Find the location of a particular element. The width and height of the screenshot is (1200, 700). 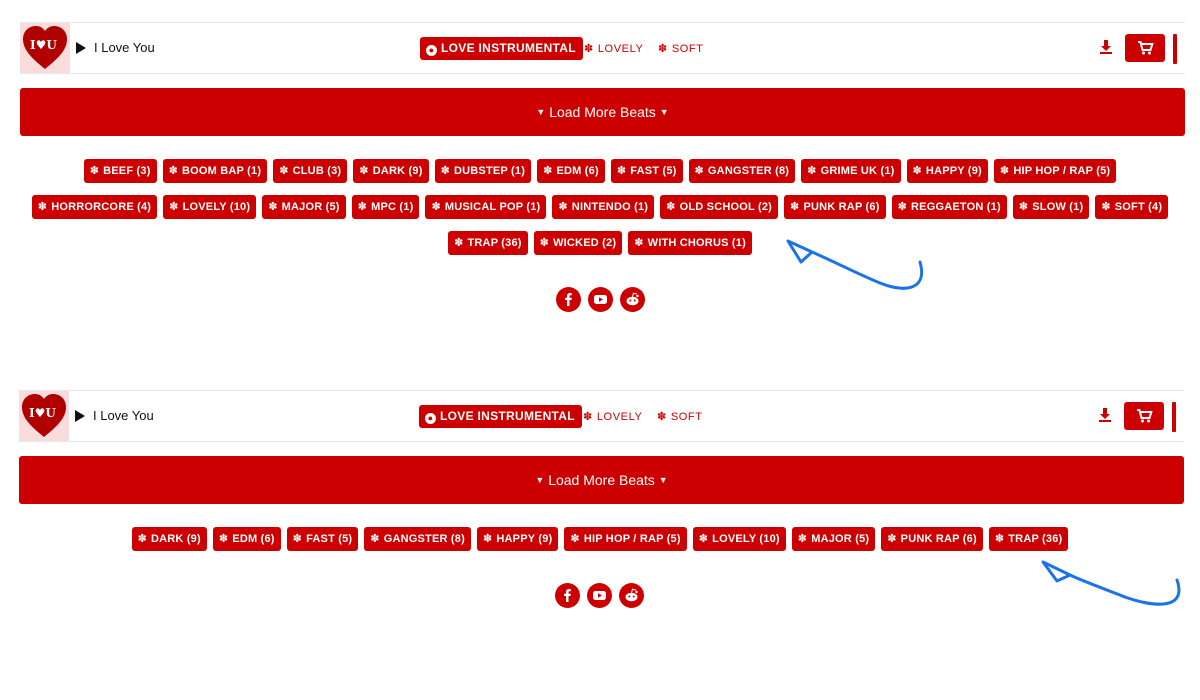

tag-chip-musical-pop: ✽ MUSICAL POP (1) is located at coordinates (486, 207).